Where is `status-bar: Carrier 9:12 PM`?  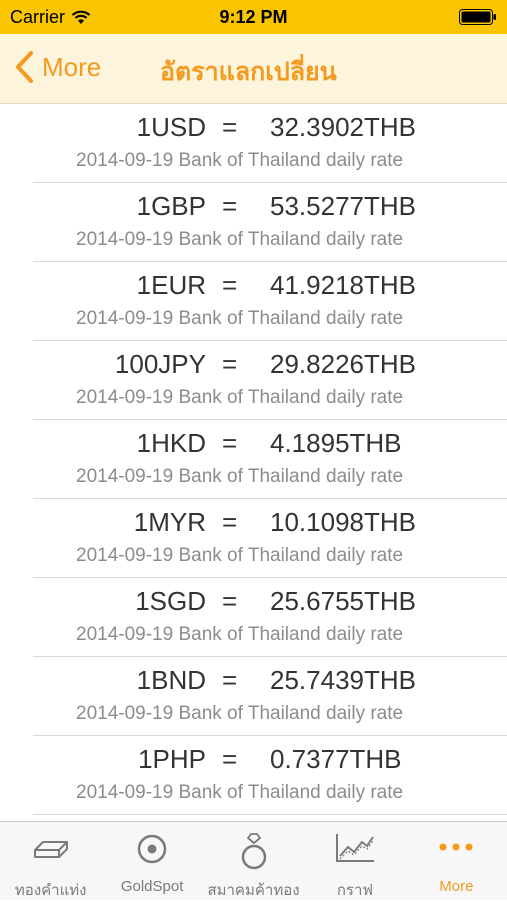
status-bar: Carrier 9:12 PM is located at coordinates (253, 17).